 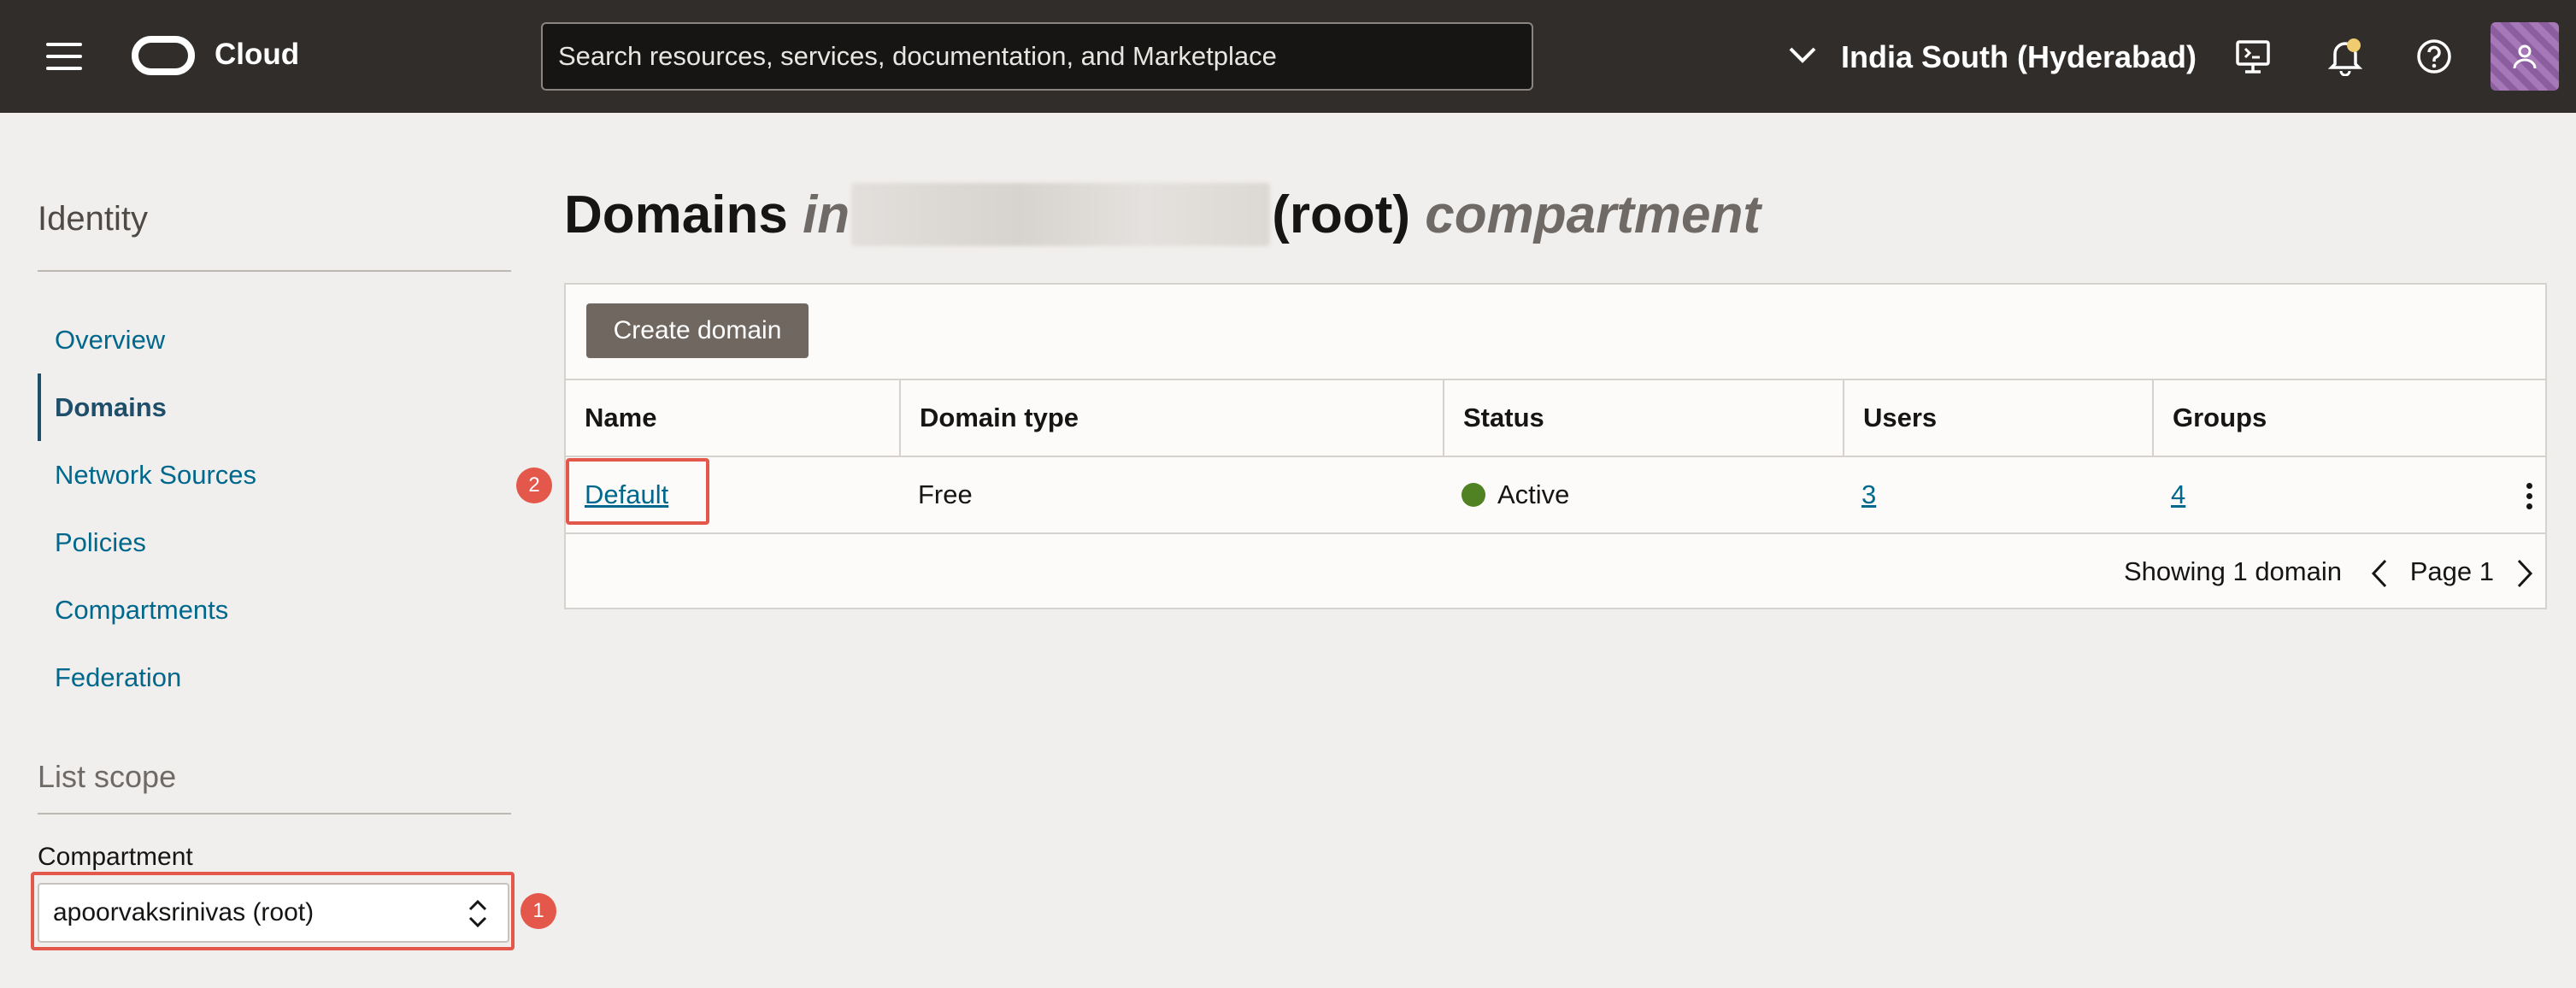 What do you see at coordinates (697, 330) in the screenshot?
I see `create-domain-button: Create domain` at bounding box center [697, 330].